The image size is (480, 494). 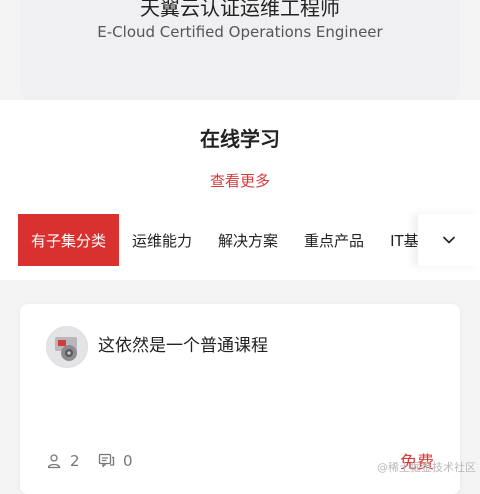 I want to click on user-icon, so click(x=54, y=461).